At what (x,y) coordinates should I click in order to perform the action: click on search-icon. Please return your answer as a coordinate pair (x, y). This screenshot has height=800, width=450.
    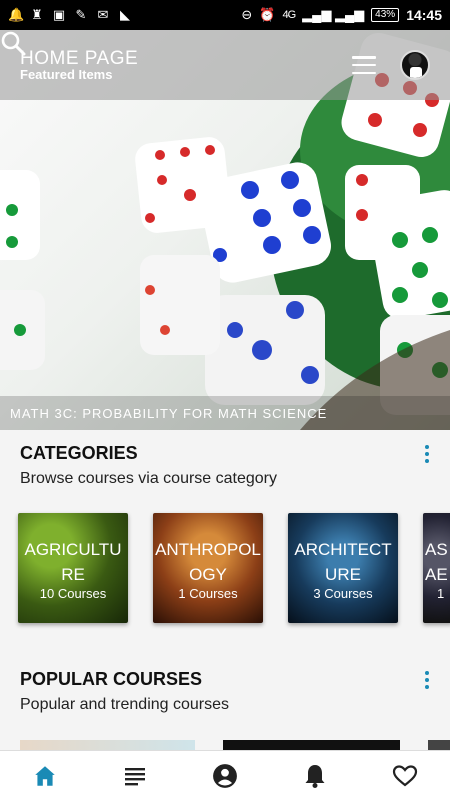
    Looking at the image, I should click on (13, 43).